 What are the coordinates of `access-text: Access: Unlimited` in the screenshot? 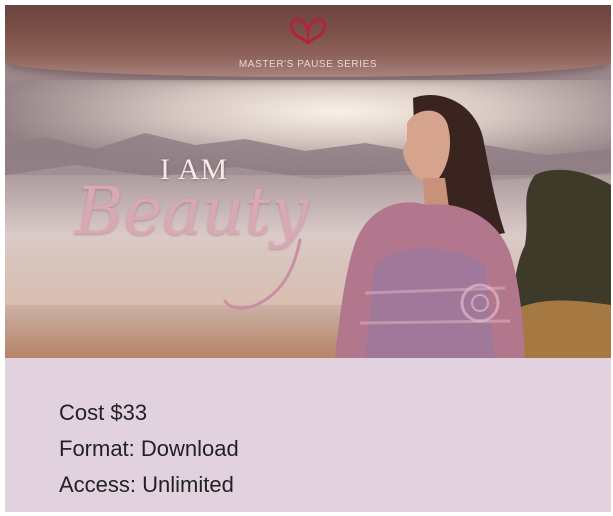 It's located at (146, 484).